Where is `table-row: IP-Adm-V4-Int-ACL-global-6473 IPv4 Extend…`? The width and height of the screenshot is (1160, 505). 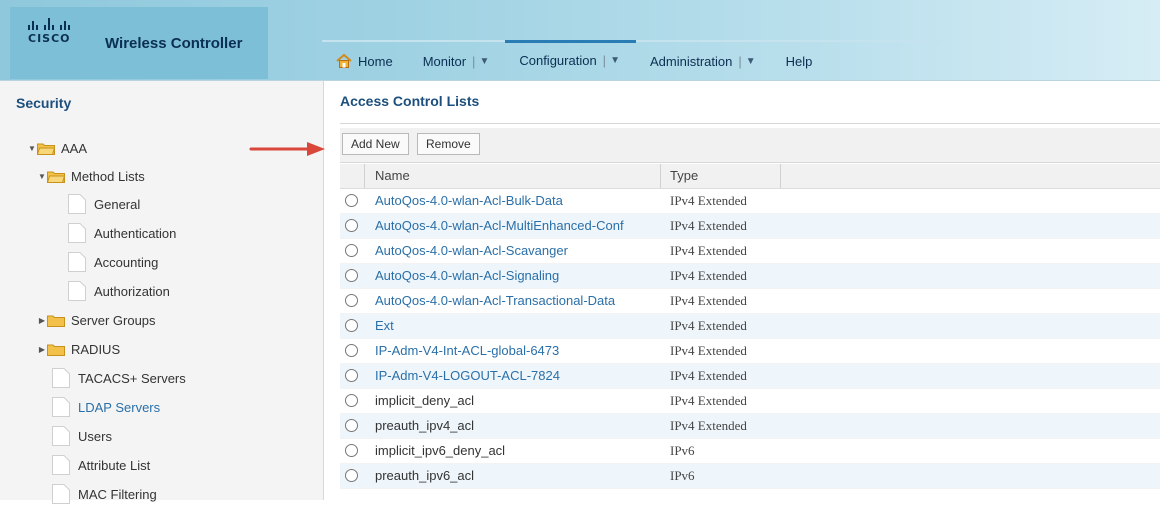
table-row: IP-Adm-V4-Int-ACL-global-6473 IPv4 Extend… is located at coordinates (750, 351).